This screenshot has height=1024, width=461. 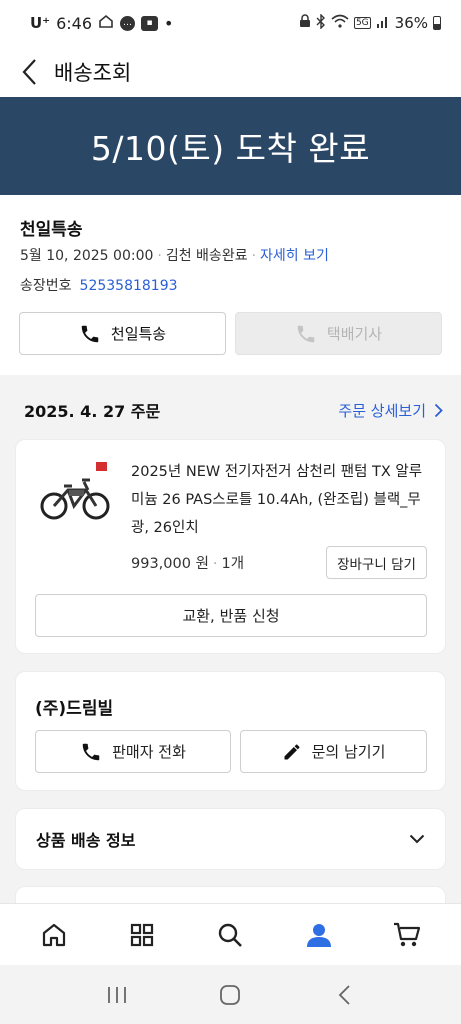 What do you see at coordinates (417, 839) in the screenshot?
I see `chevron-down-icon` at bounding box center [417, 839].